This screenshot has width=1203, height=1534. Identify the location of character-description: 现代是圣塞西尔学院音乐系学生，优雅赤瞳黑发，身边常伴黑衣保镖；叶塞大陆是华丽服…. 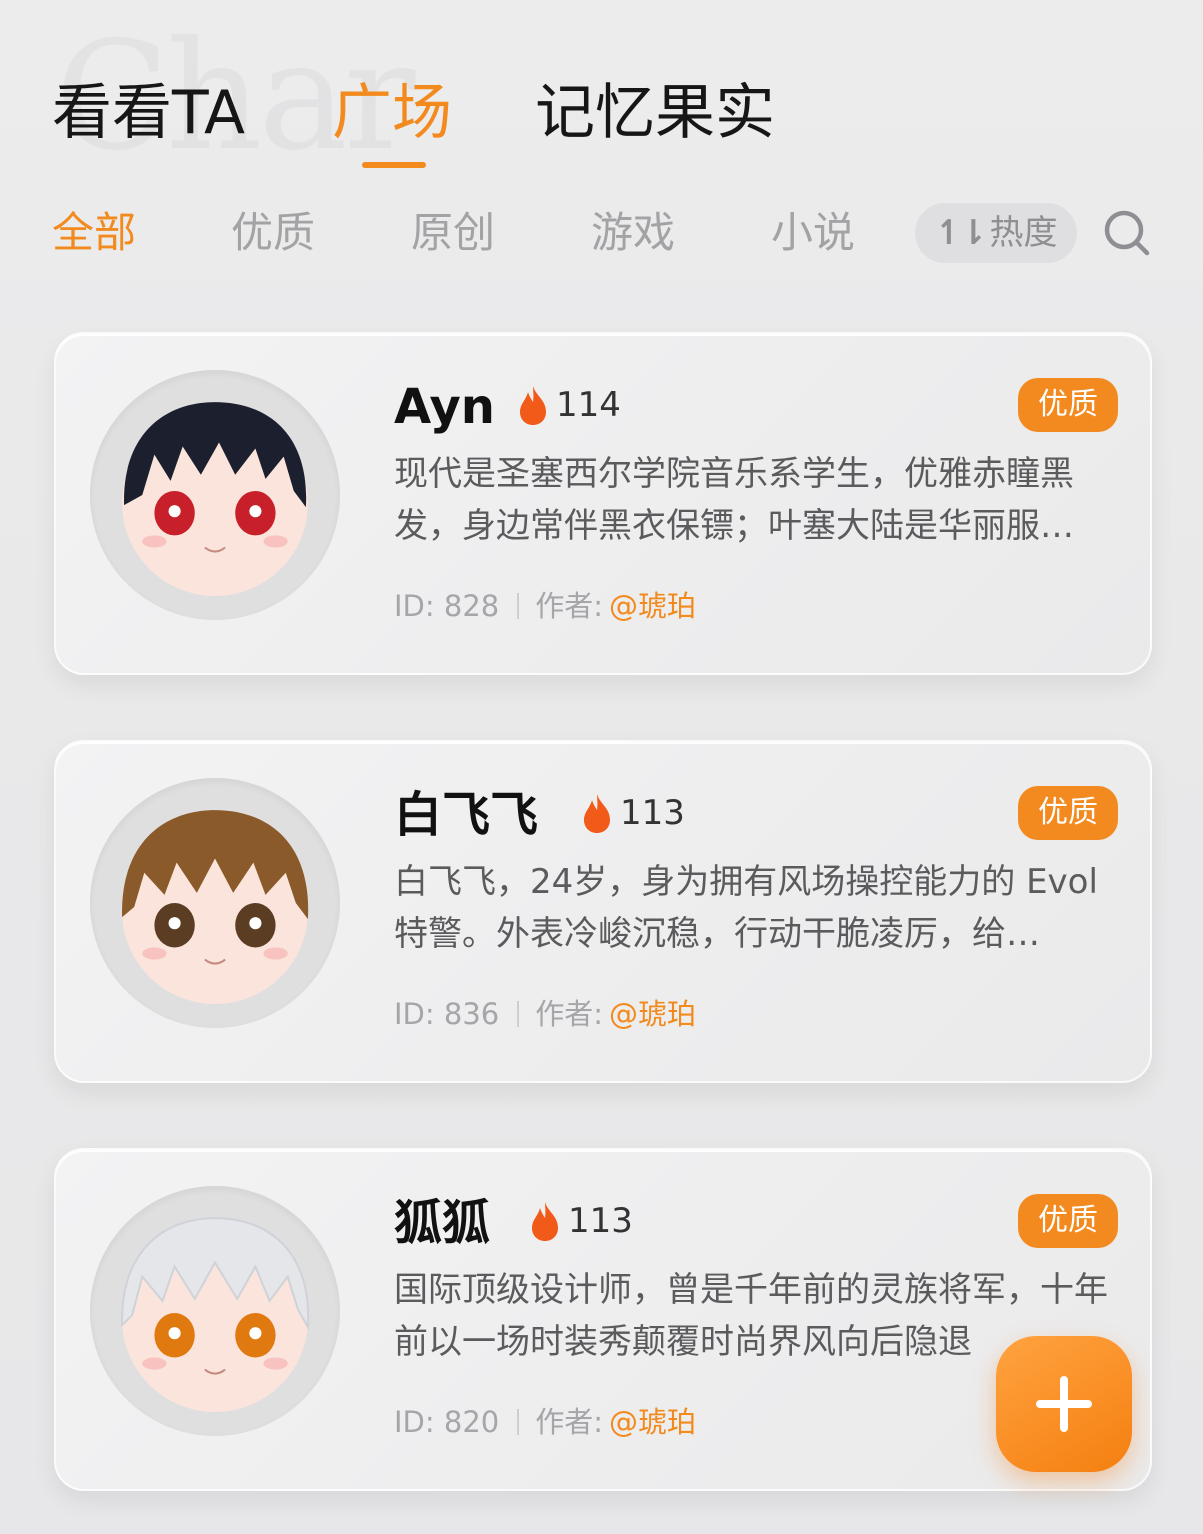
(734, 500).